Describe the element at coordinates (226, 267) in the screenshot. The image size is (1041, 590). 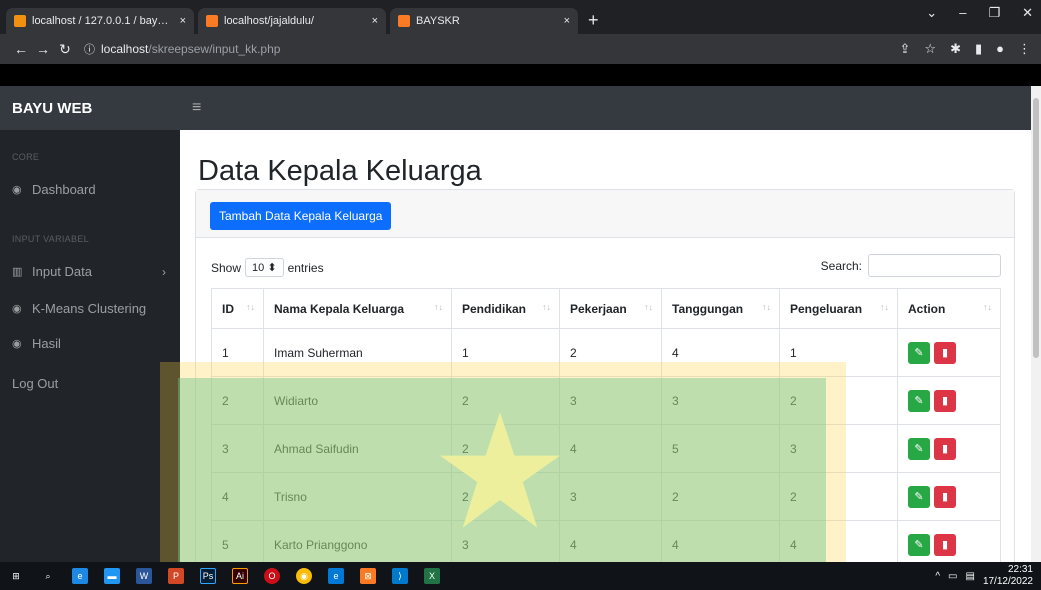
I see `show-label: Show` at that location.